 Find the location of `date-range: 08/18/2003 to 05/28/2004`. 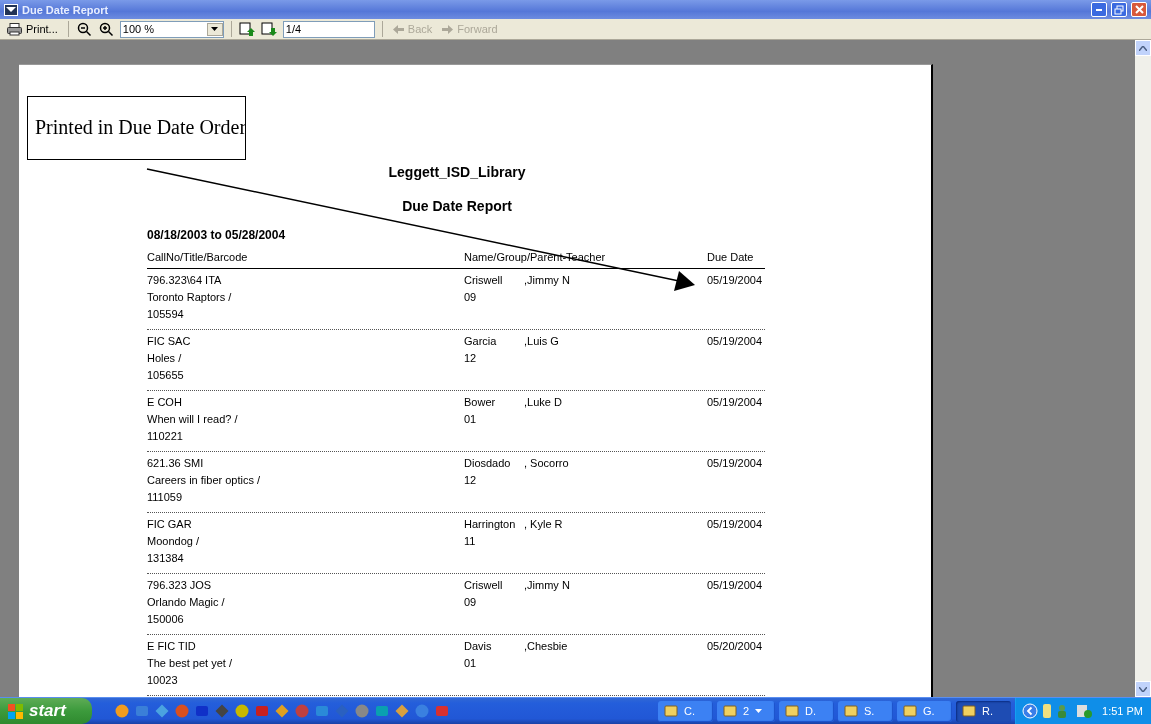

date-range: 08/18/2003 to 05/28/2004 is located at coordinates (217, 235).